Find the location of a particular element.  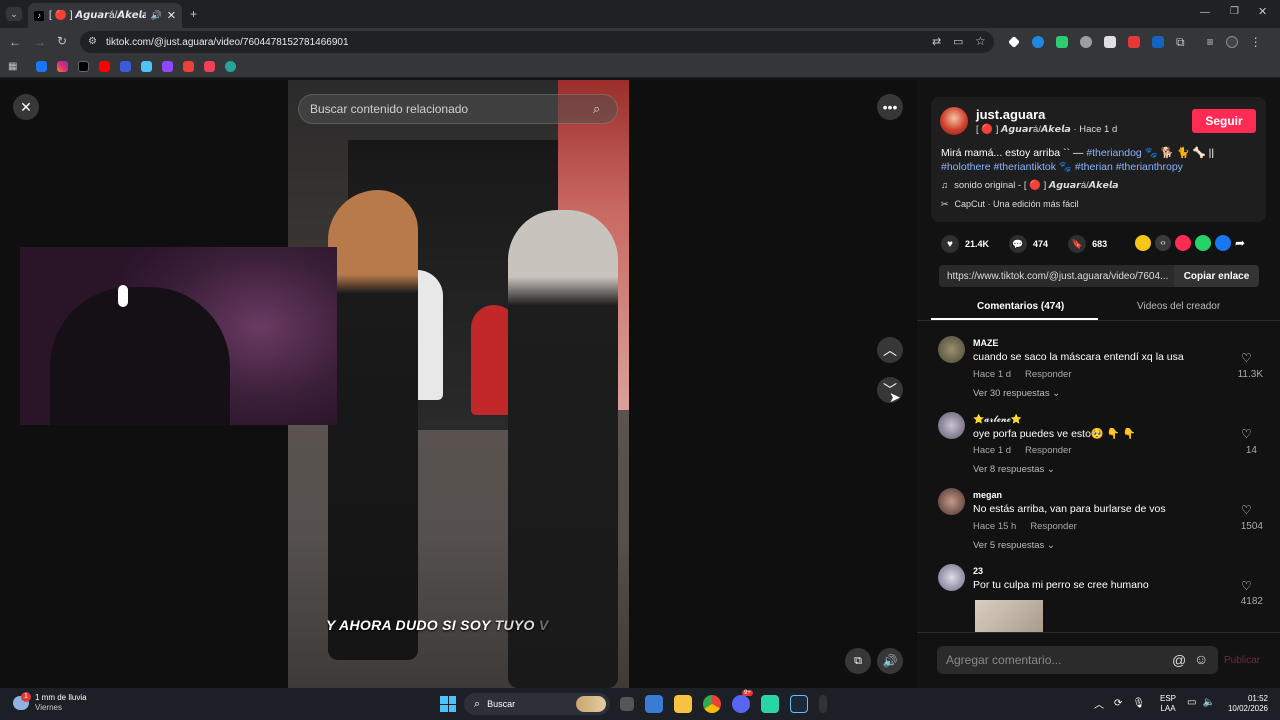

blue-app-bookmark-icon is located at coordinates (126, 66).